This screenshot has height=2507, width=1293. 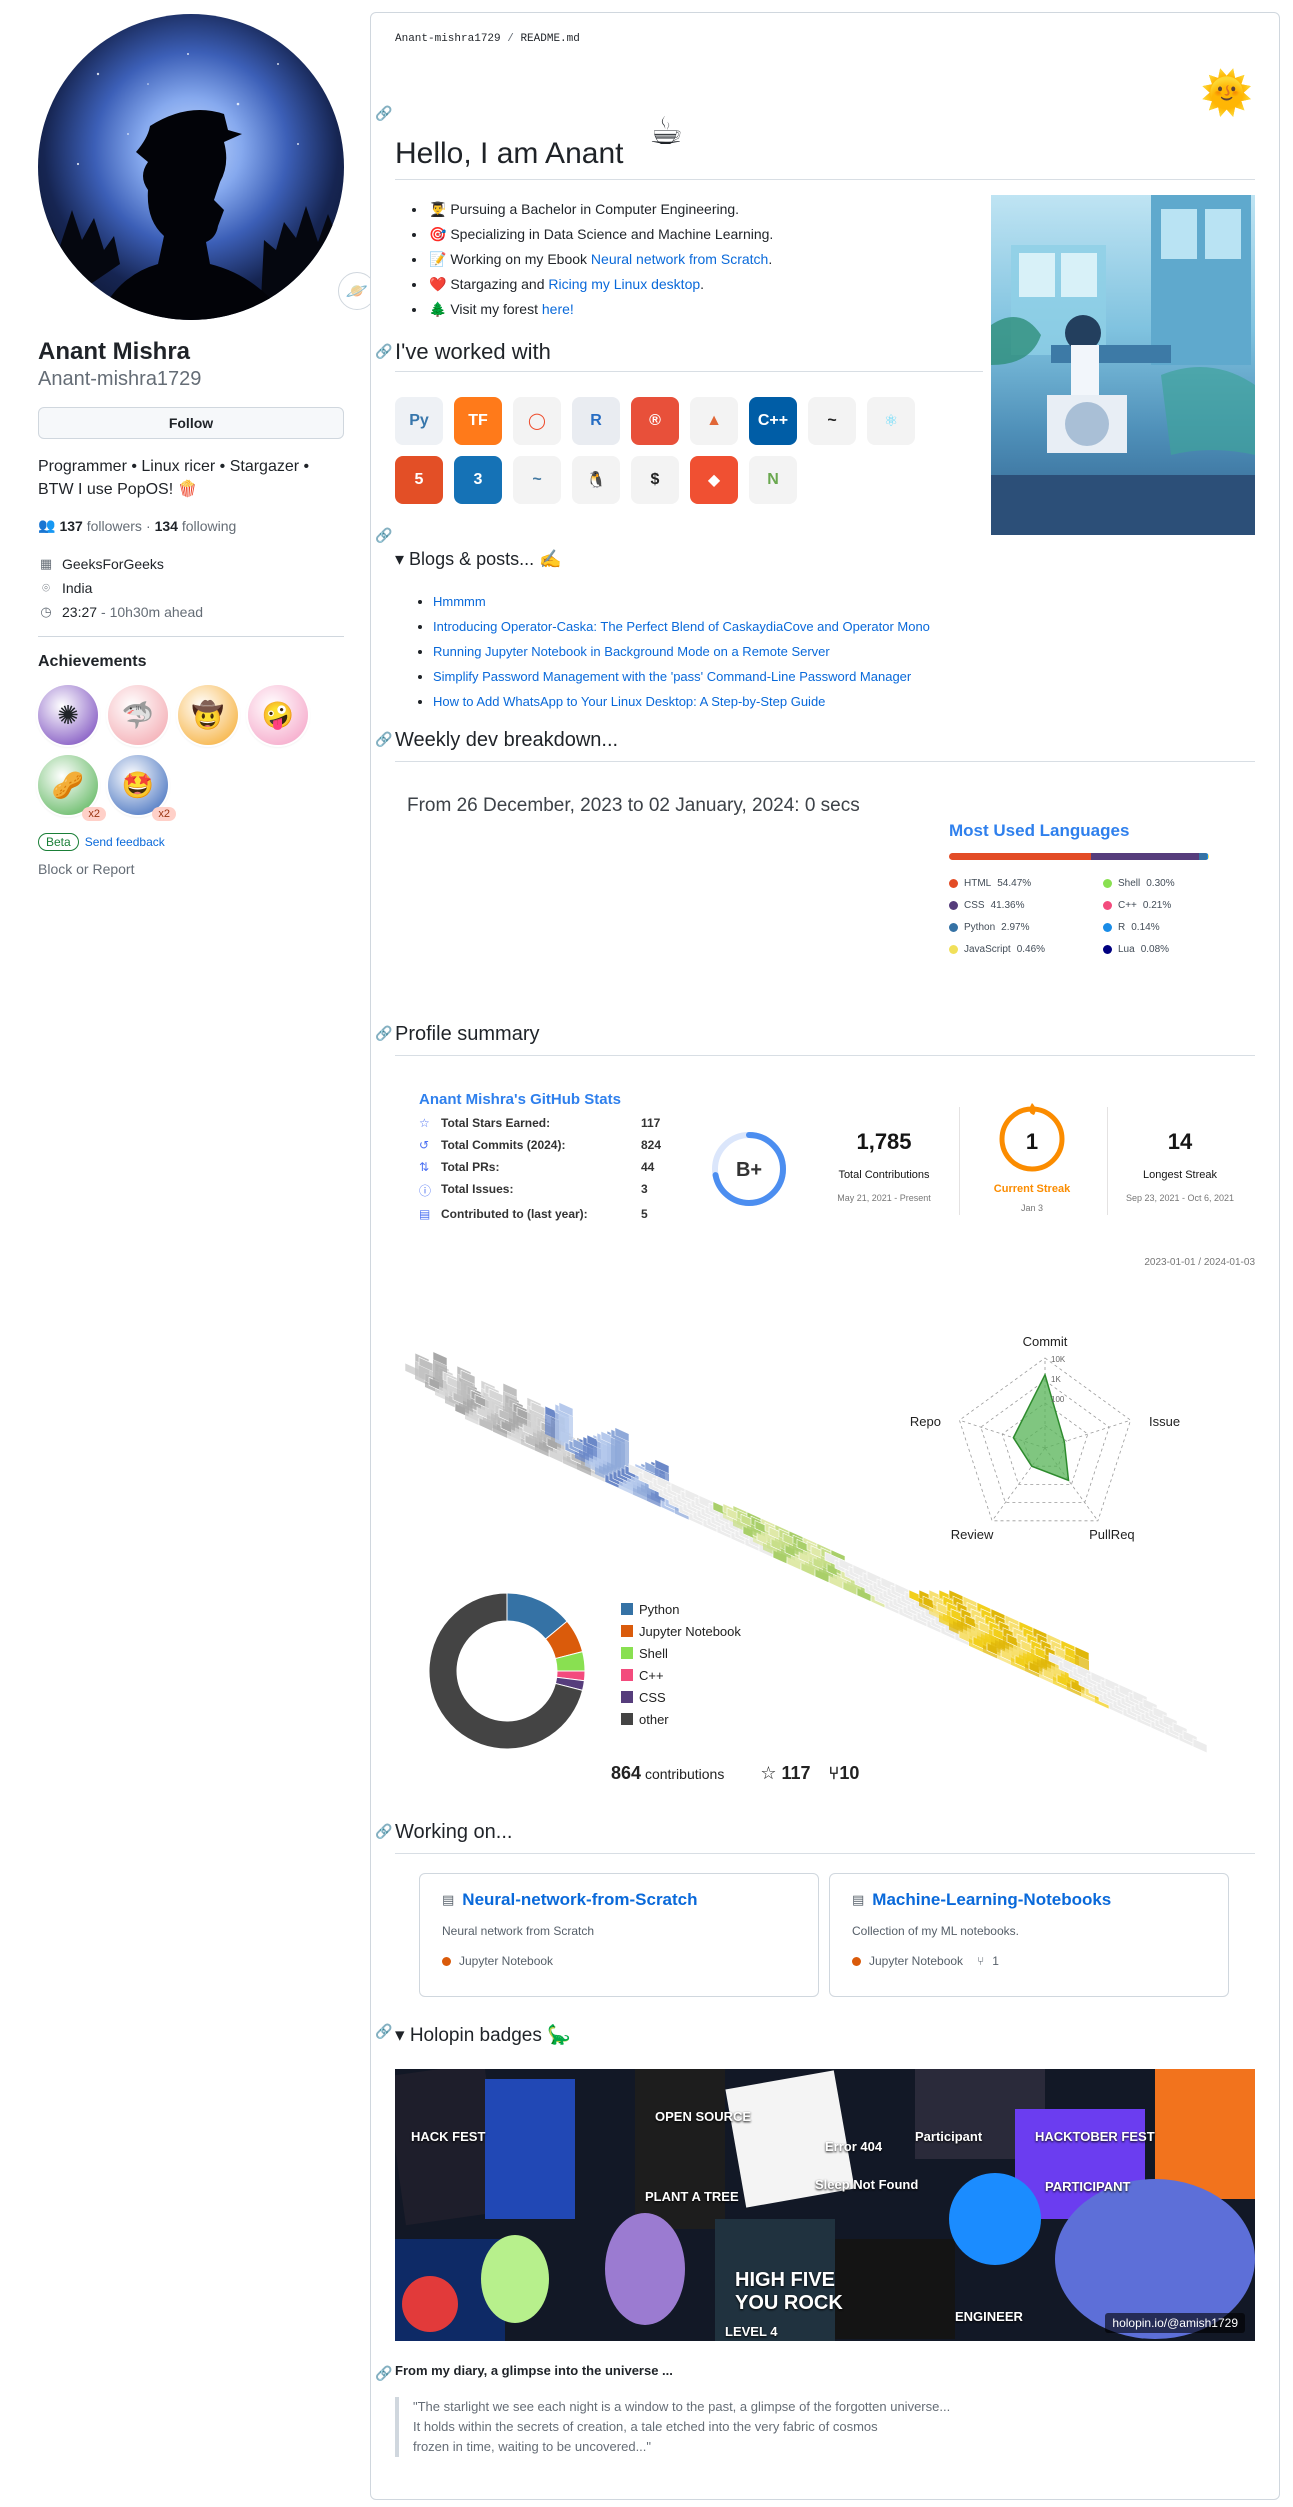 What do you see at coordinates (520, 1099) in the screenshot?
I see `stats-title: Anant Mishra's GitHub Stats` at bounding box center [520, 1099].